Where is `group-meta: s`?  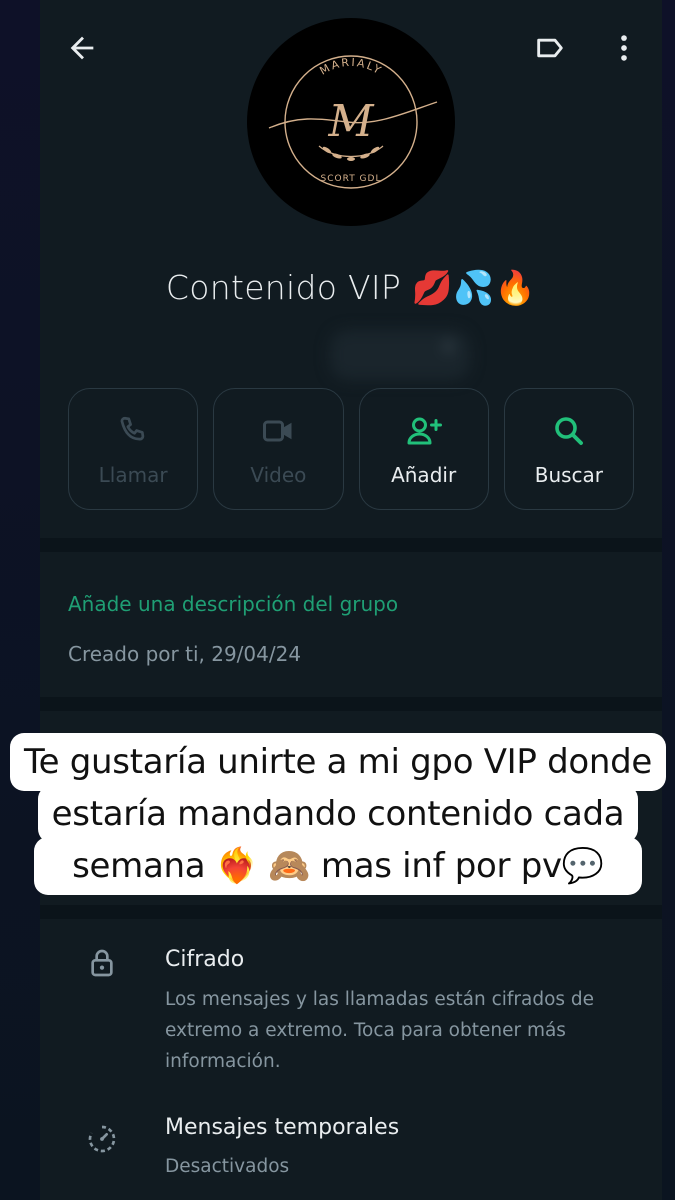
group-meta: s is located at coordinates (400, 355).